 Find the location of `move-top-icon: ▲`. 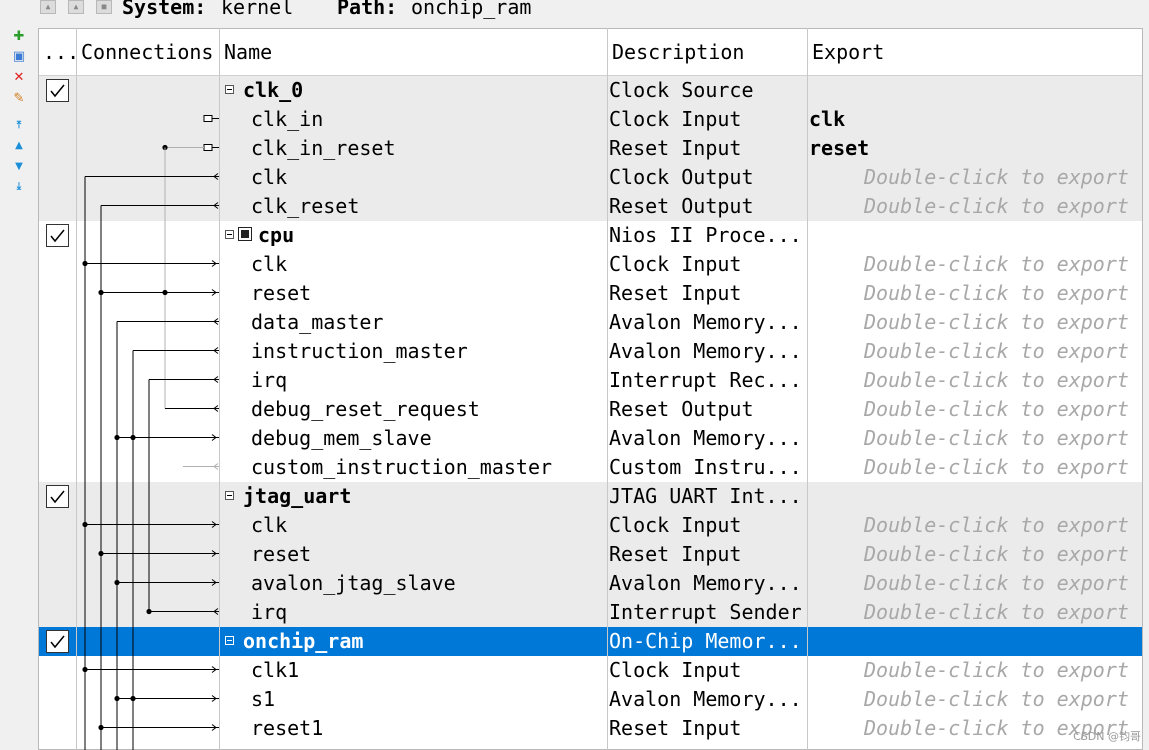

move-top-icon: ▲ is located at coordinates (48, 7).